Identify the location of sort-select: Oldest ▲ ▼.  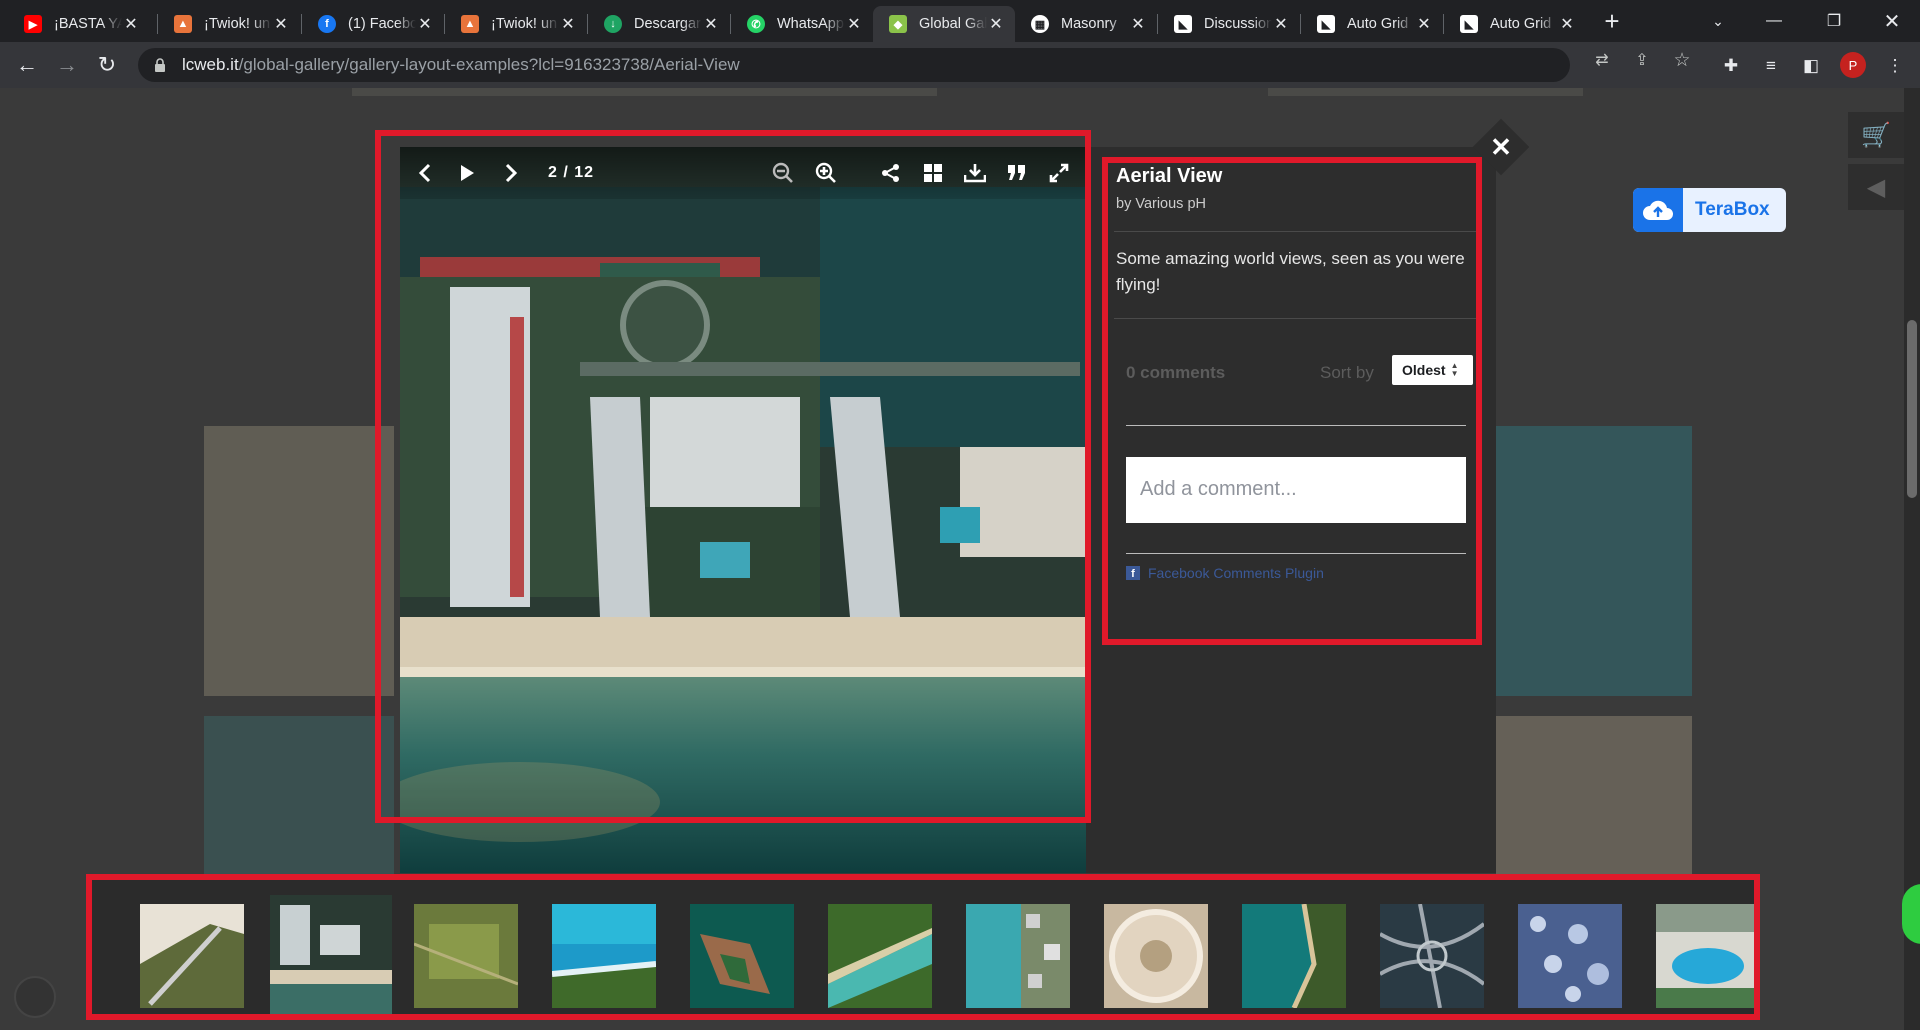
(1432, 370).